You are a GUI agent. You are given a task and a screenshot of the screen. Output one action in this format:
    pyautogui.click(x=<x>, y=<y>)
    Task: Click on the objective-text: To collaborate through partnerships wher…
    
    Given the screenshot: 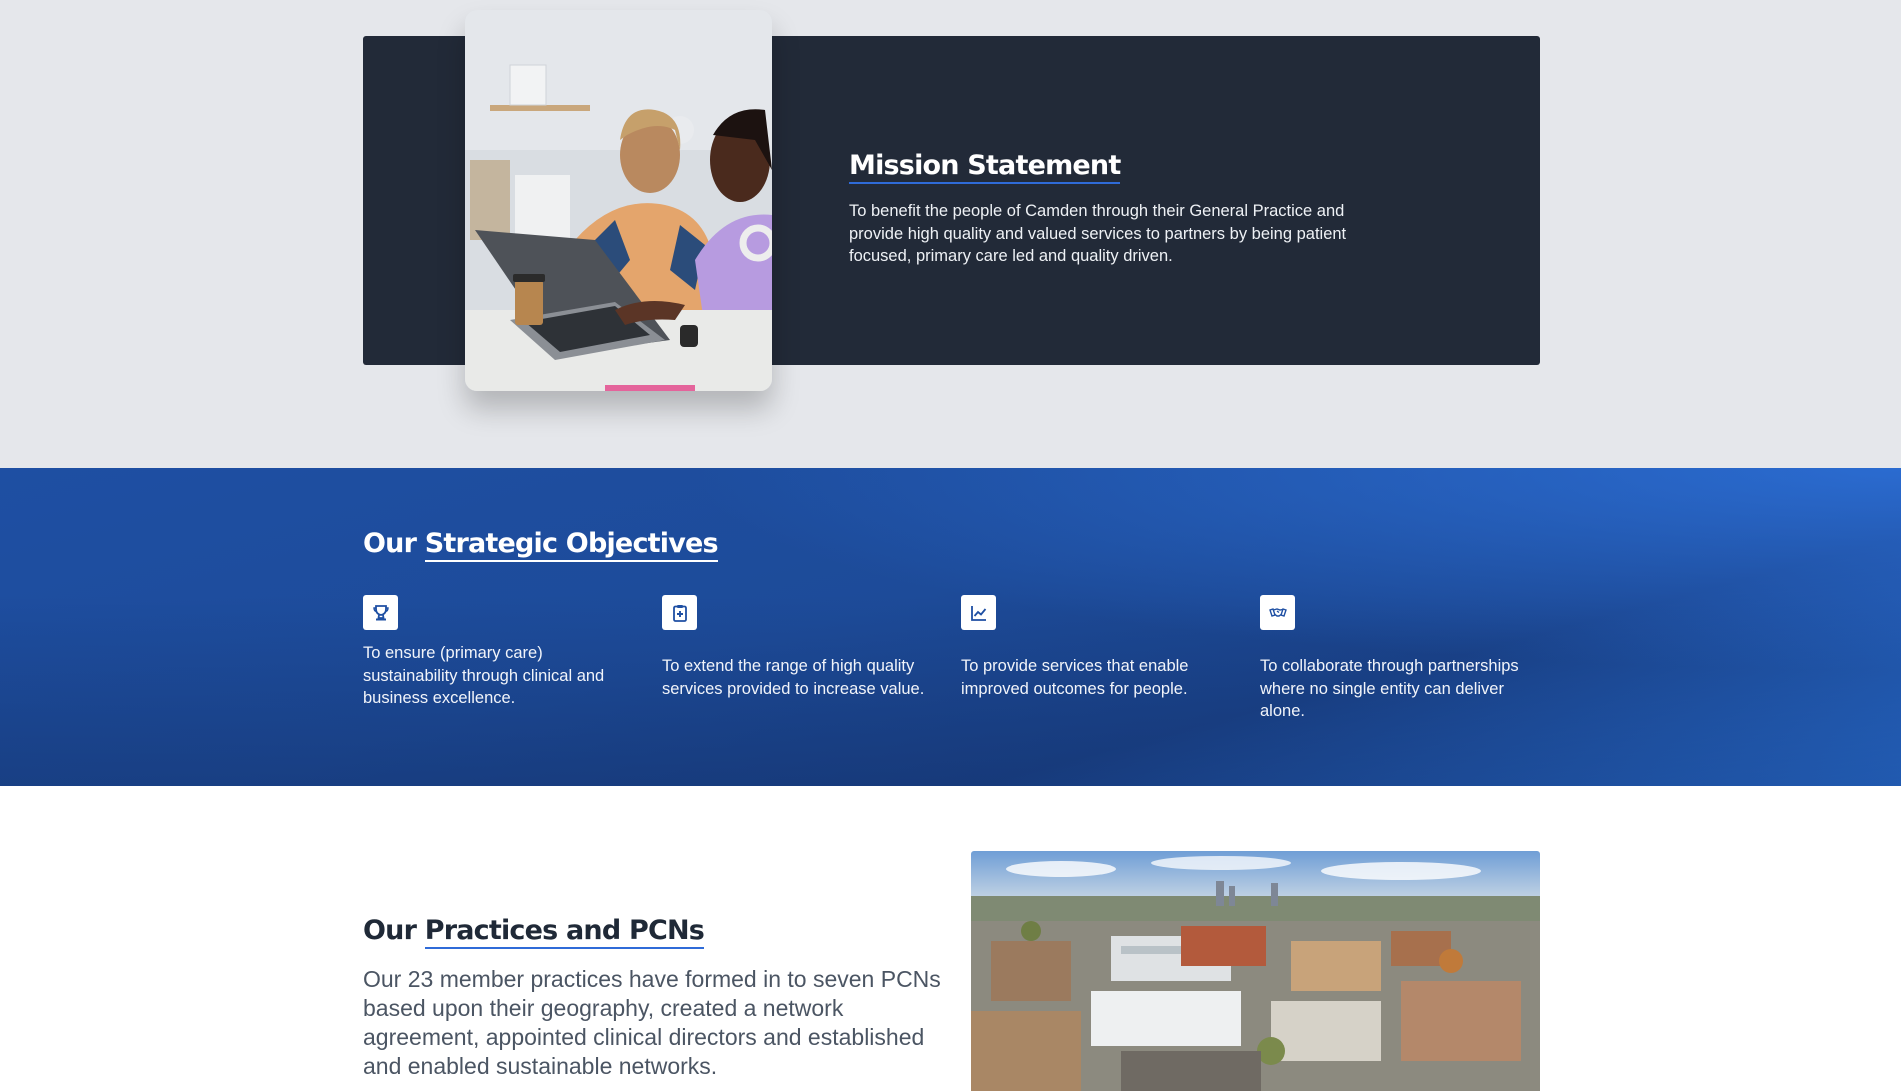 What is the action you would take?
    pyautogui.click(x=1389, y=688)
    